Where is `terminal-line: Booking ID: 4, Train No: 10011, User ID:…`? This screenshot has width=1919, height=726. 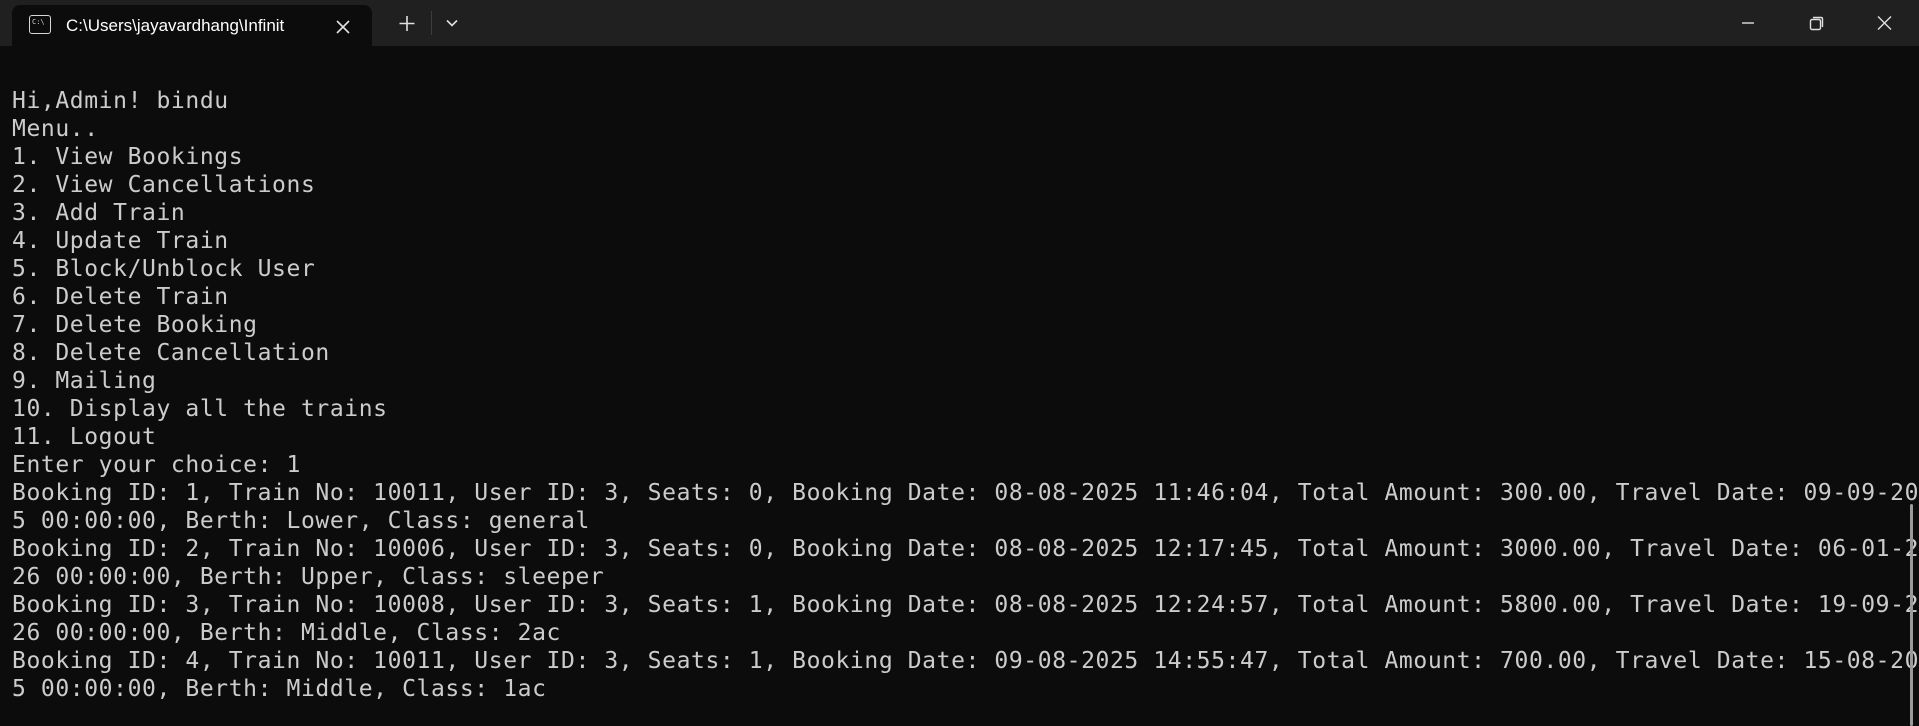
terminal-line: Booking ID: 4, Train No: 10011, User ID:… is located at coordinates (965, 661).